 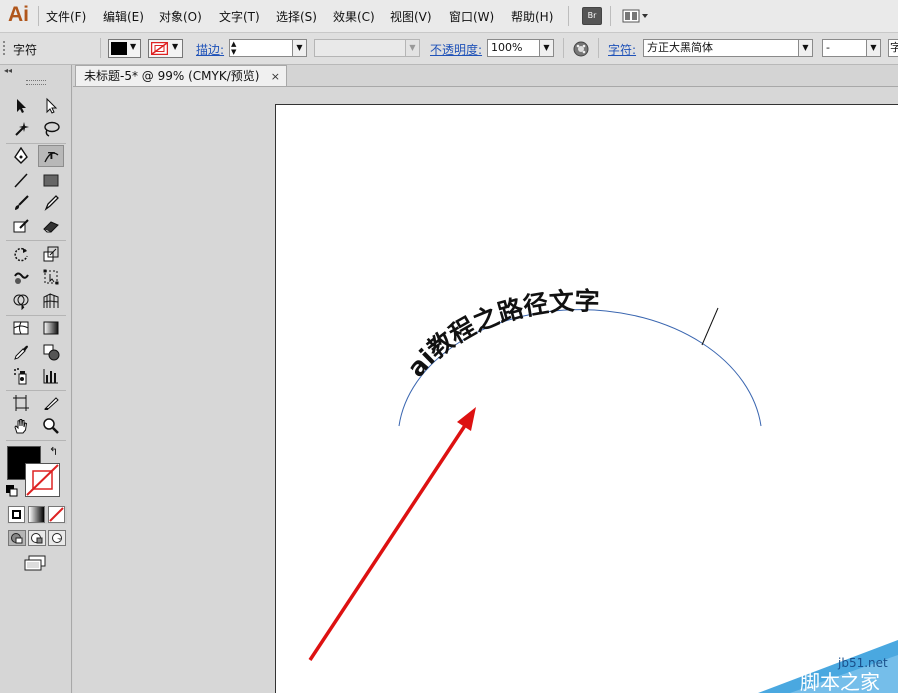 I want to click on font-family-dropdown: ▼, so click(x=805, y=48).